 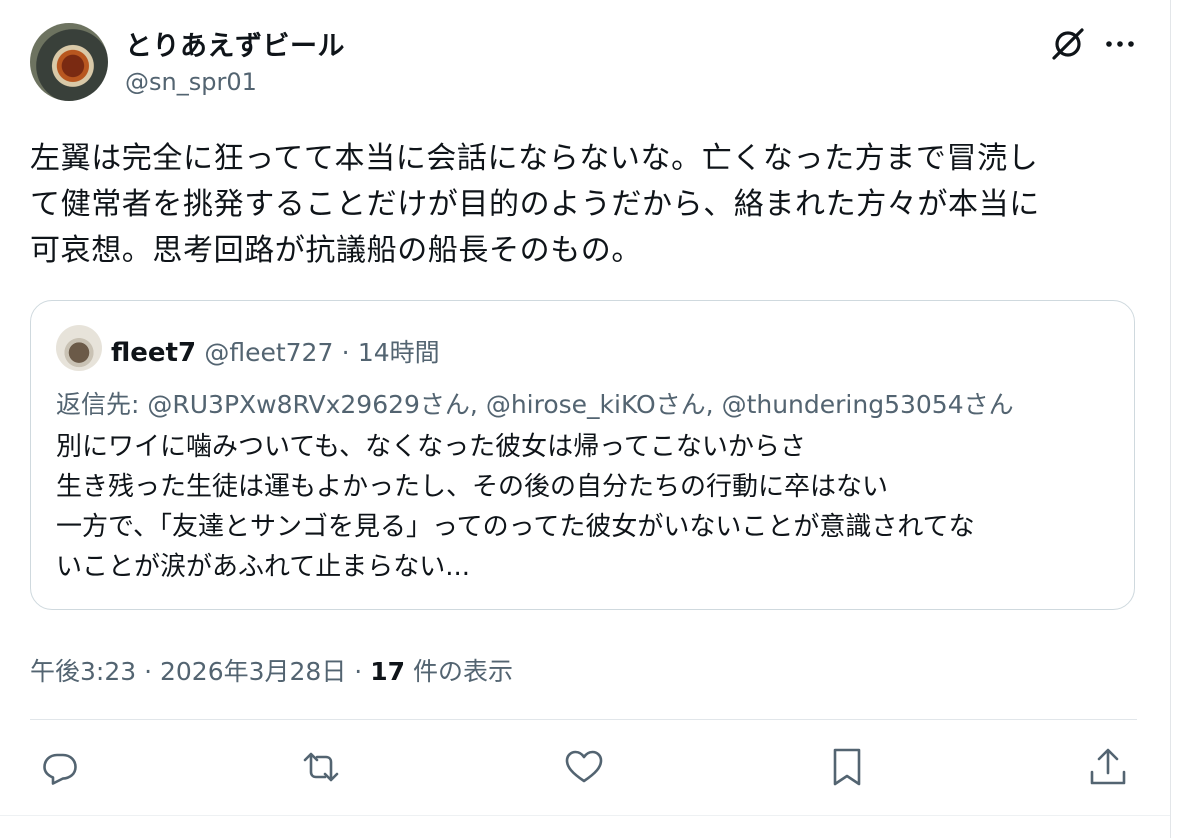 I want to click on quoted-author-name: fleet7, so click(x=154, y=353).